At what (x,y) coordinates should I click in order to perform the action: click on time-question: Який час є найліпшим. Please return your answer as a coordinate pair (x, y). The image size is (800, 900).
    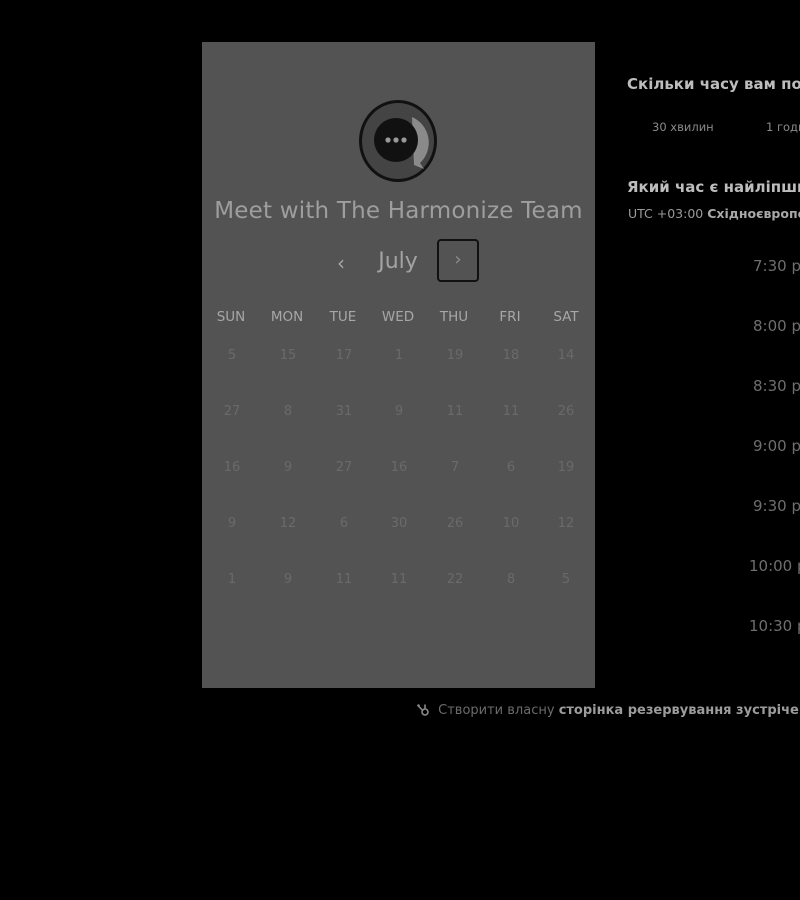
    Looking at the image, I should click on (713, 187).